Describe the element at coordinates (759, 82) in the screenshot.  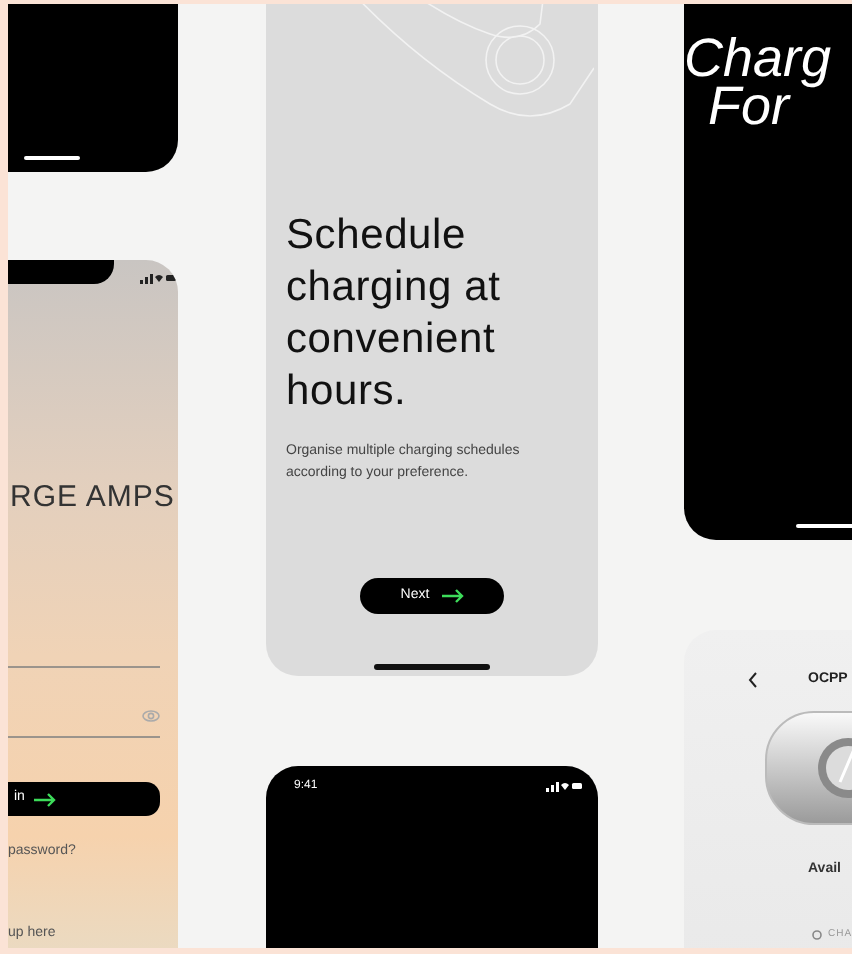
I see `promo-title: Charg For` at that location.